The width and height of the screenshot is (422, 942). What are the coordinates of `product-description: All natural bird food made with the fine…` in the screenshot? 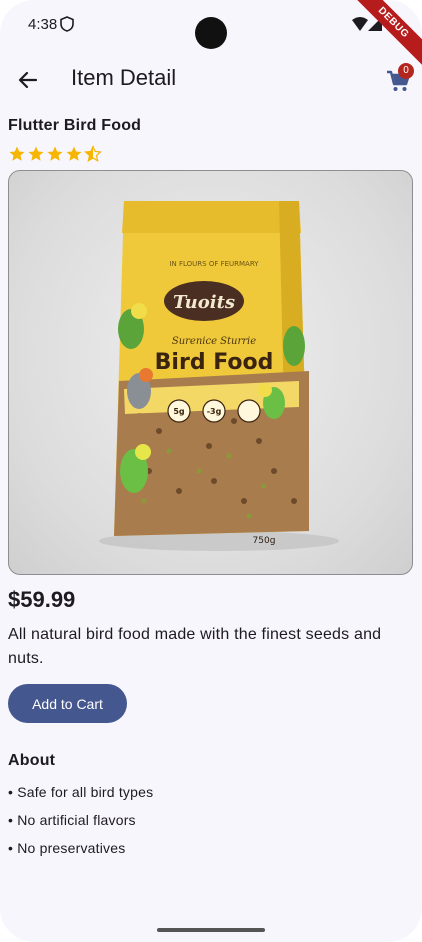 It's located at (195, 646).